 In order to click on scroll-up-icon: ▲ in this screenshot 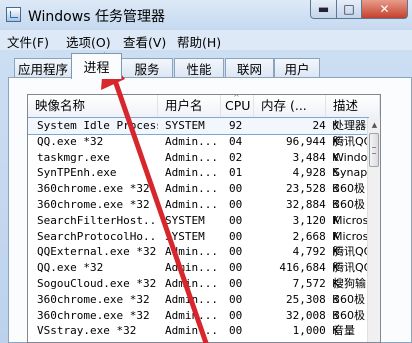, I will do `click(374, 125)`.